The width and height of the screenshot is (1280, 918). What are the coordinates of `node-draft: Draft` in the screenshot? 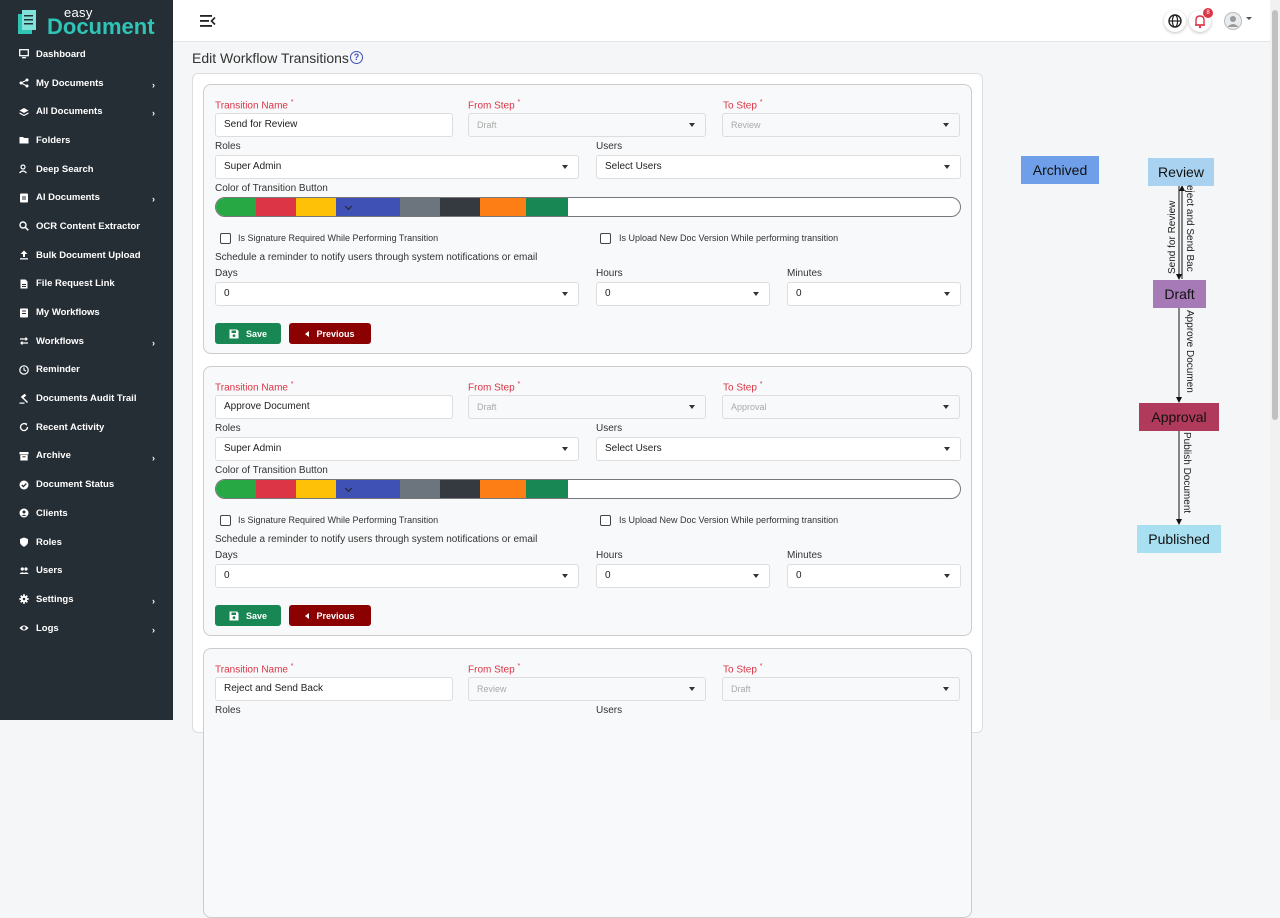 It's located at (1179, 294).